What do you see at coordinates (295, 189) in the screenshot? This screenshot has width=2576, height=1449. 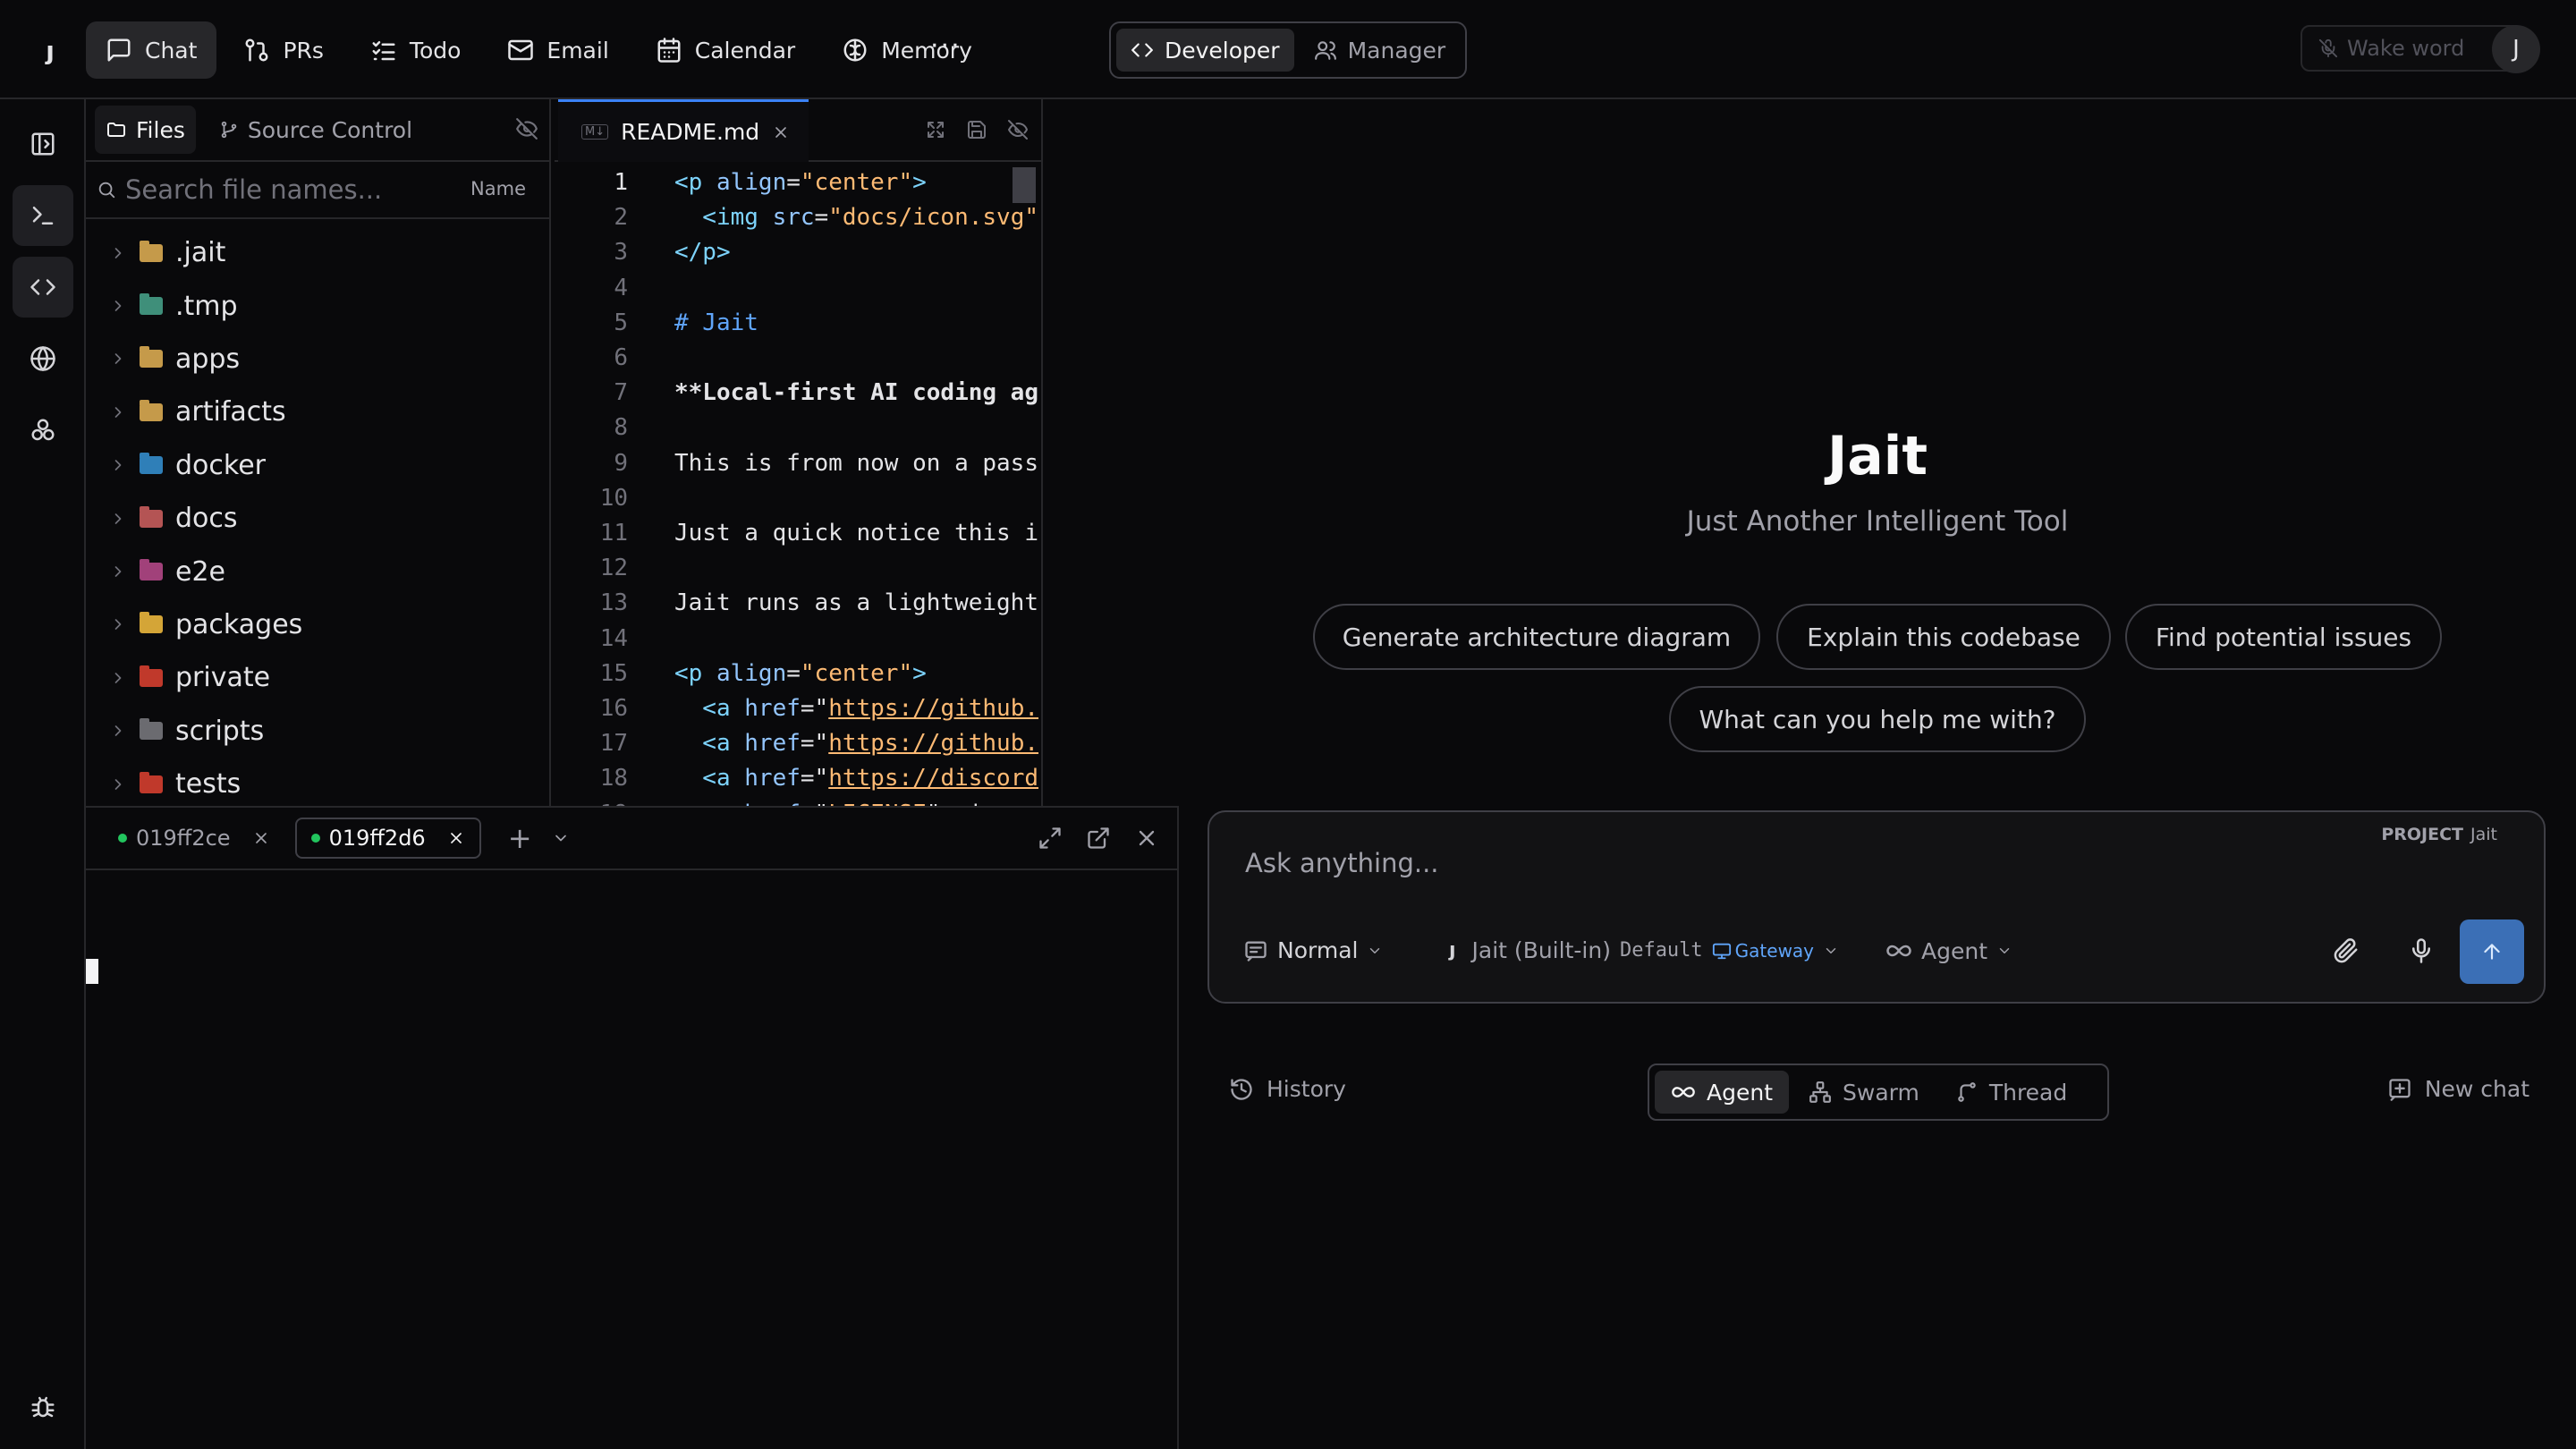 I see `file-search-input` at bounding box center [295, 189].